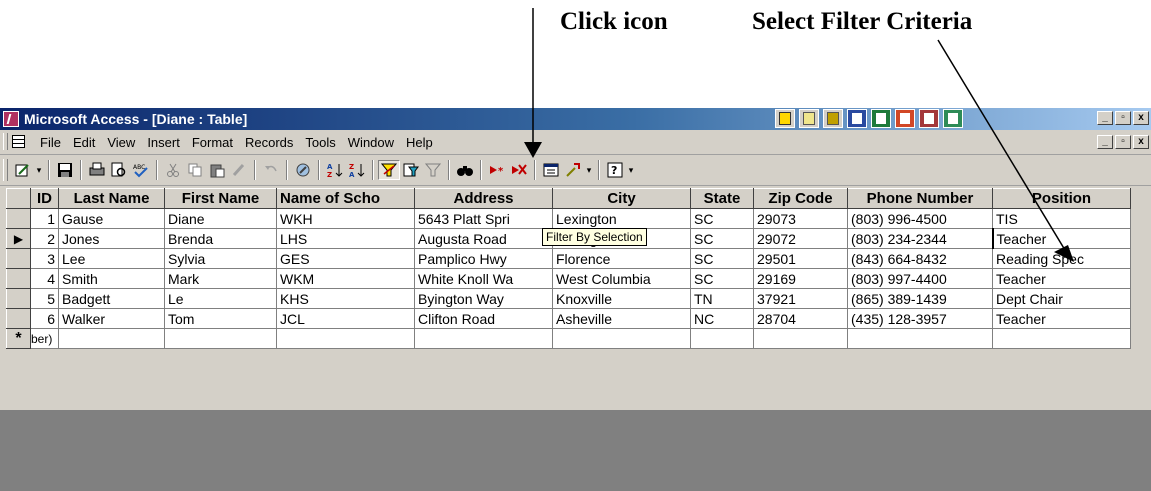 The width and height of the screenshot is (1151, 491). I want to click on cell-zip: 28704, so click(800, 318).